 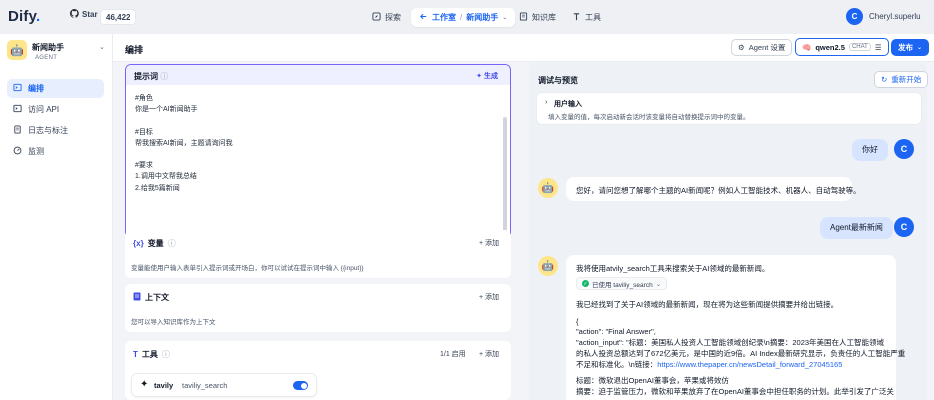 I want to click on sidebar-item-monitor: 监测, so click(x=55, y=151).